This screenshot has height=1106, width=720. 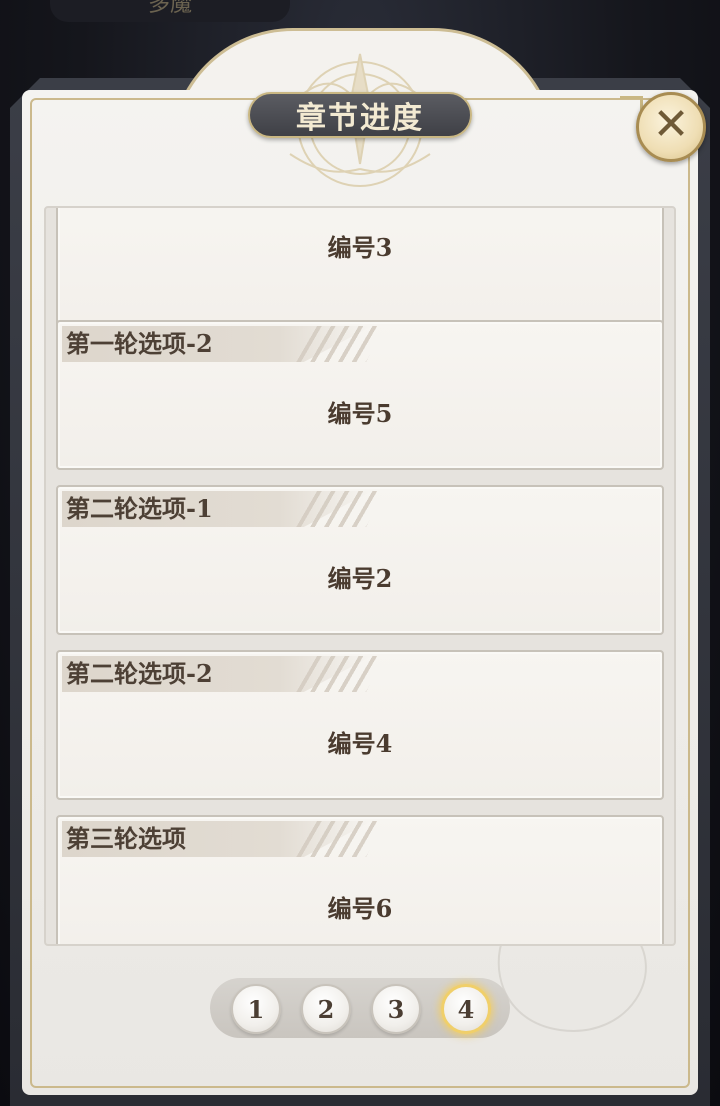 I want to click on page-button-2: 2, so click(x=326, y=1009).